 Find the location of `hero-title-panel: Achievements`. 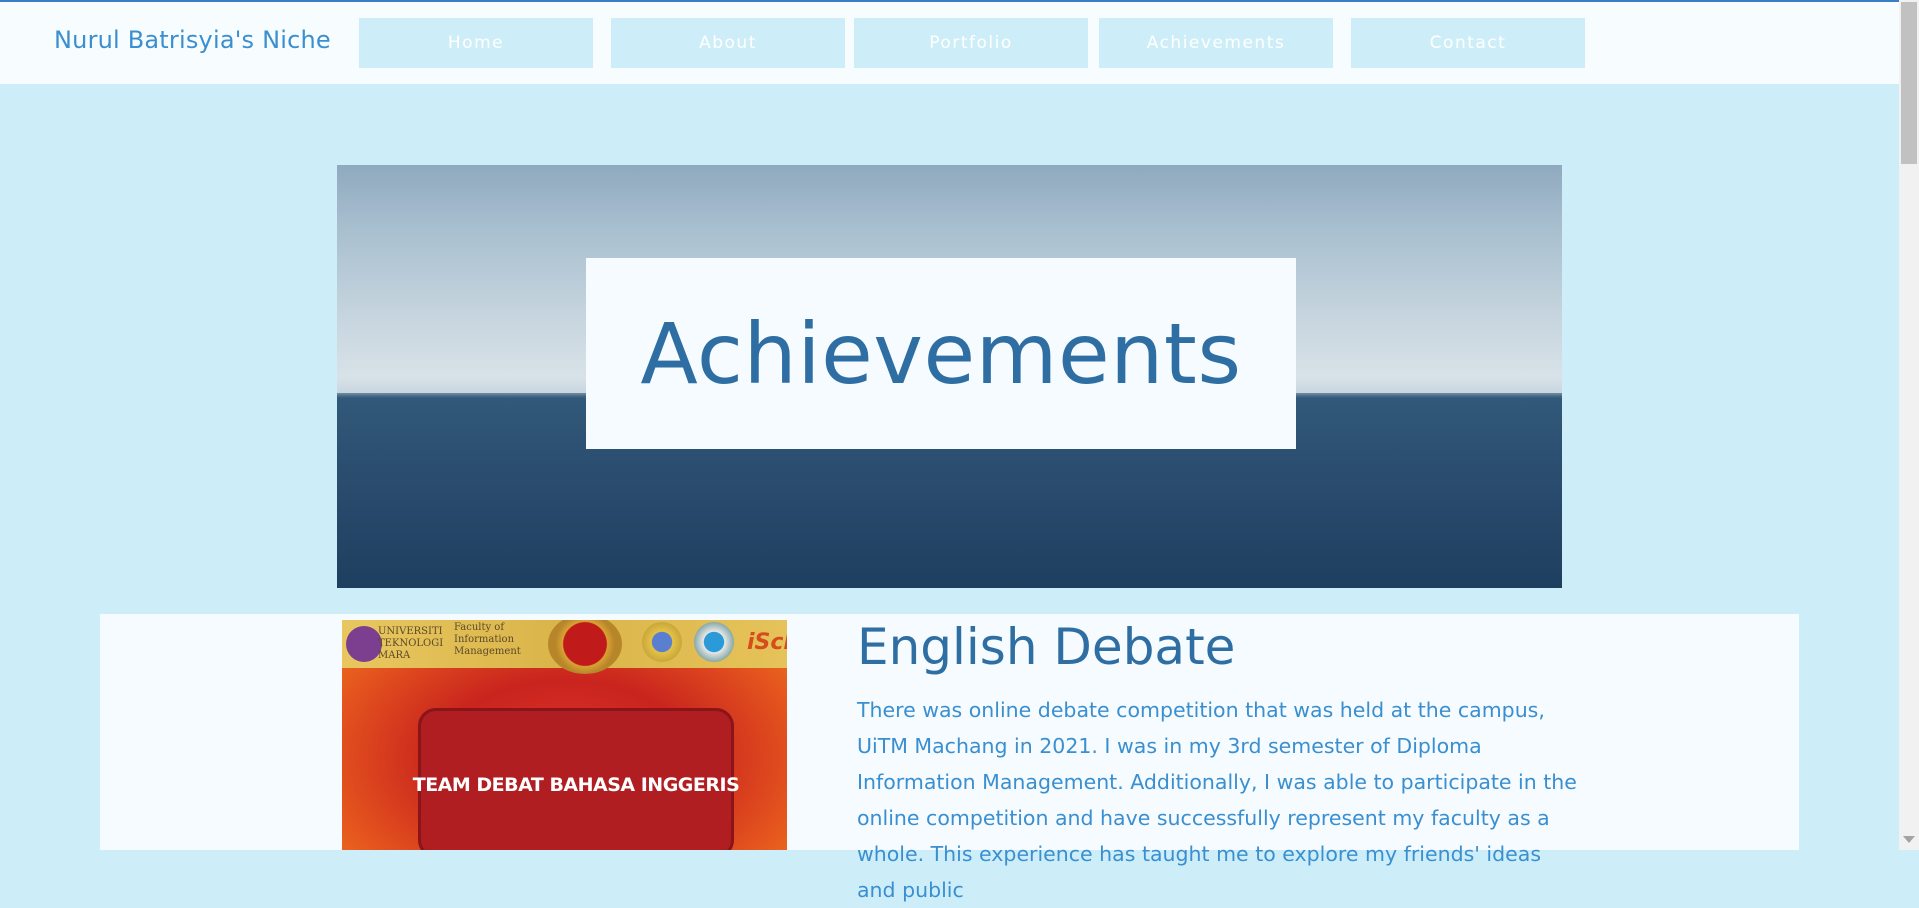

hero-title-panel: Achievements is located at coordinates (941, 353).